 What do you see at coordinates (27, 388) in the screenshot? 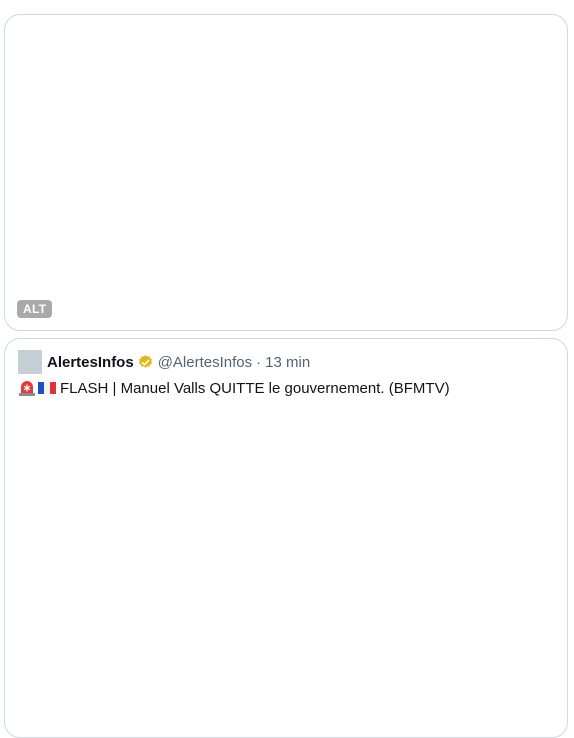
I see `rotating-light-emoji-icon` at bounding box center [27, 388].